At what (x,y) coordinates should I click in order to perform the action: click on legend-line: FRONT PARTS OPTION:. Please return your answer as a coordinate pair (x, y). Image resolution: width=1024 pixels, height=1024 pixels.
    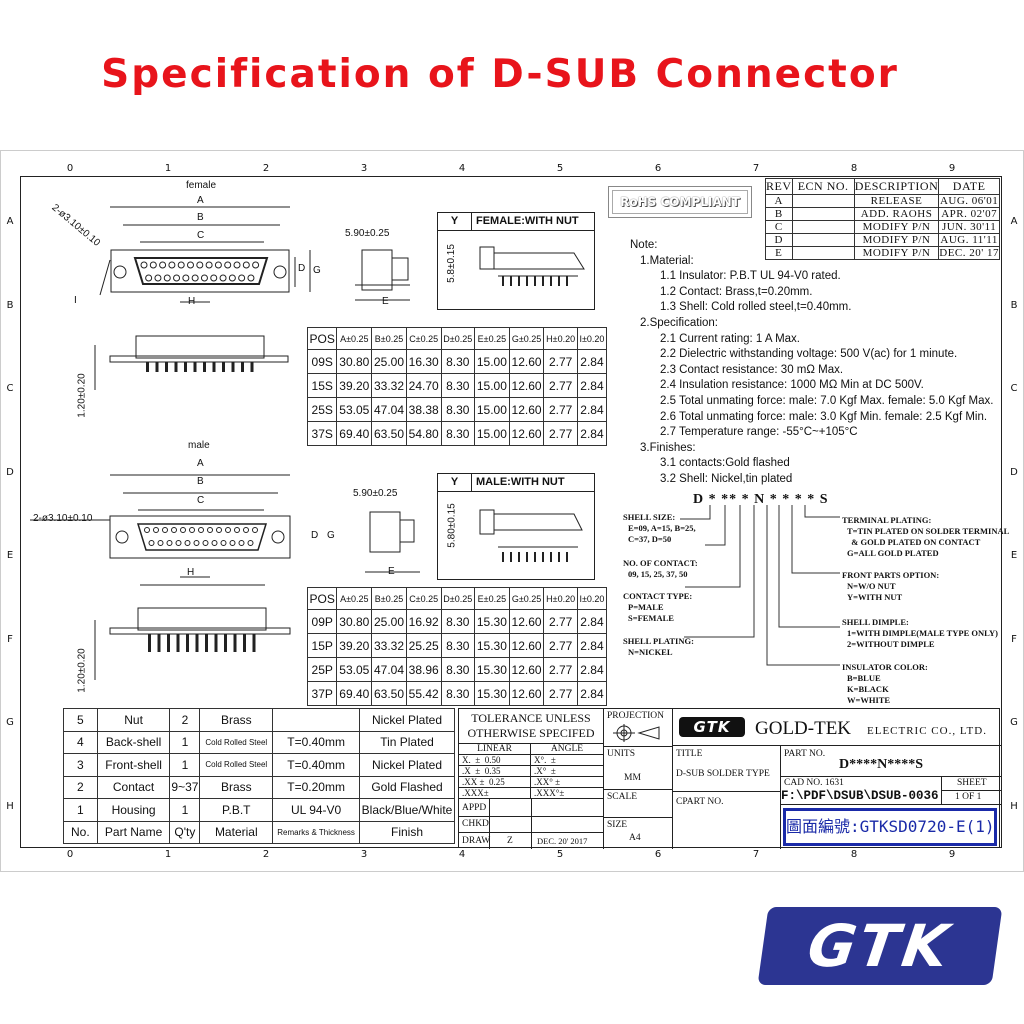
    Looking at the image, I should click on (891, 575).